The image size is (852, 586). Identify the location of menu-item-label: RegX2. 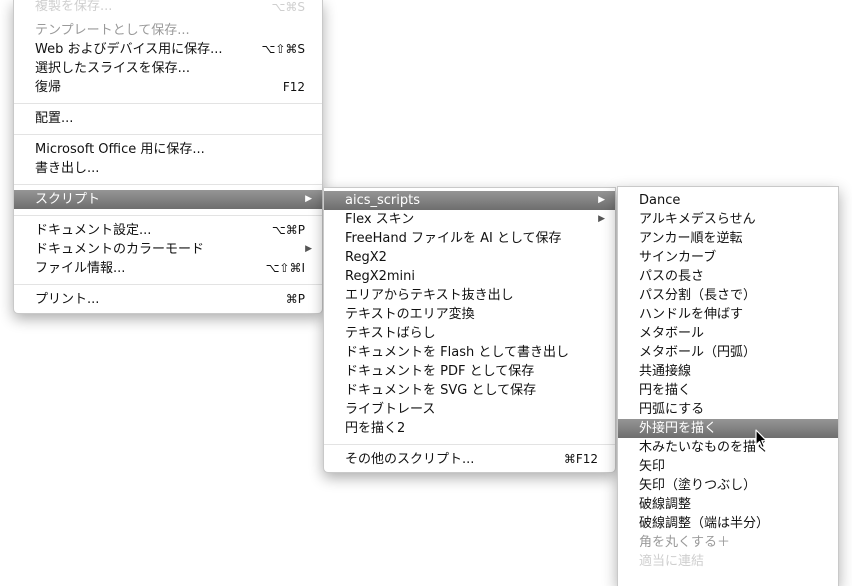
(366, 257).